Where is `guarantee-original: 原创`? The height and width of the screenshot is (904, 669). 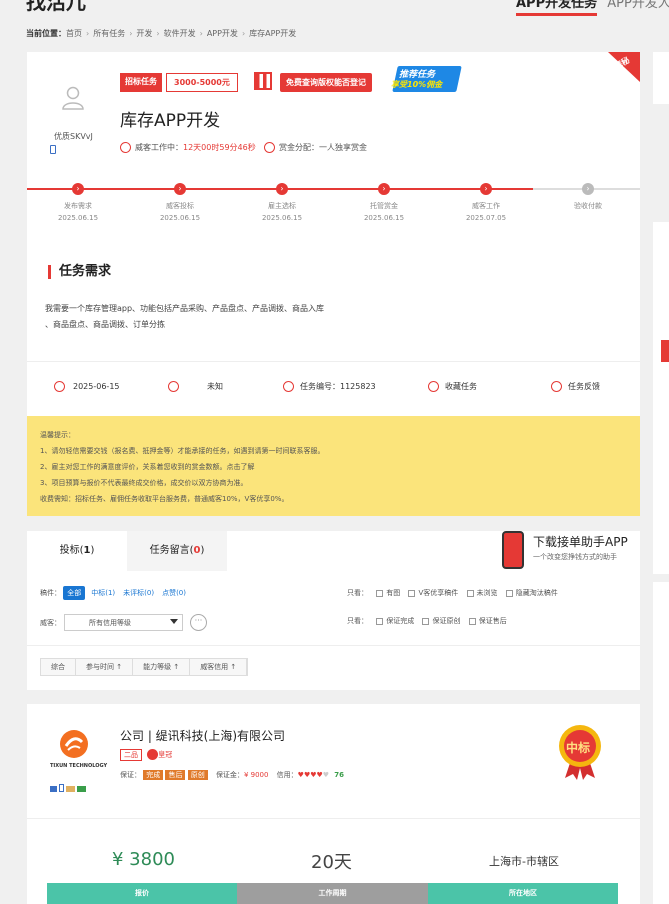
guarantee-original: 原创 is located at coordinates (197, 775).